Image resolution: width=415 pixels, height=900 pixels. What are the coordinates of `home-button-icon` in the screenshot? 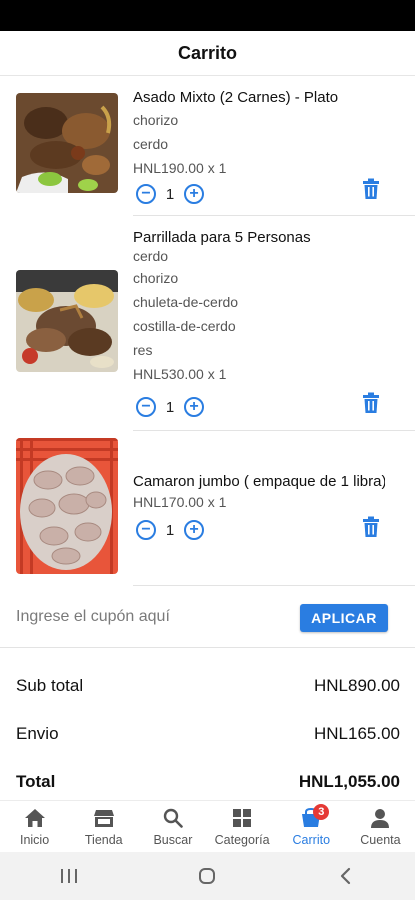 It's located at (207, 876).